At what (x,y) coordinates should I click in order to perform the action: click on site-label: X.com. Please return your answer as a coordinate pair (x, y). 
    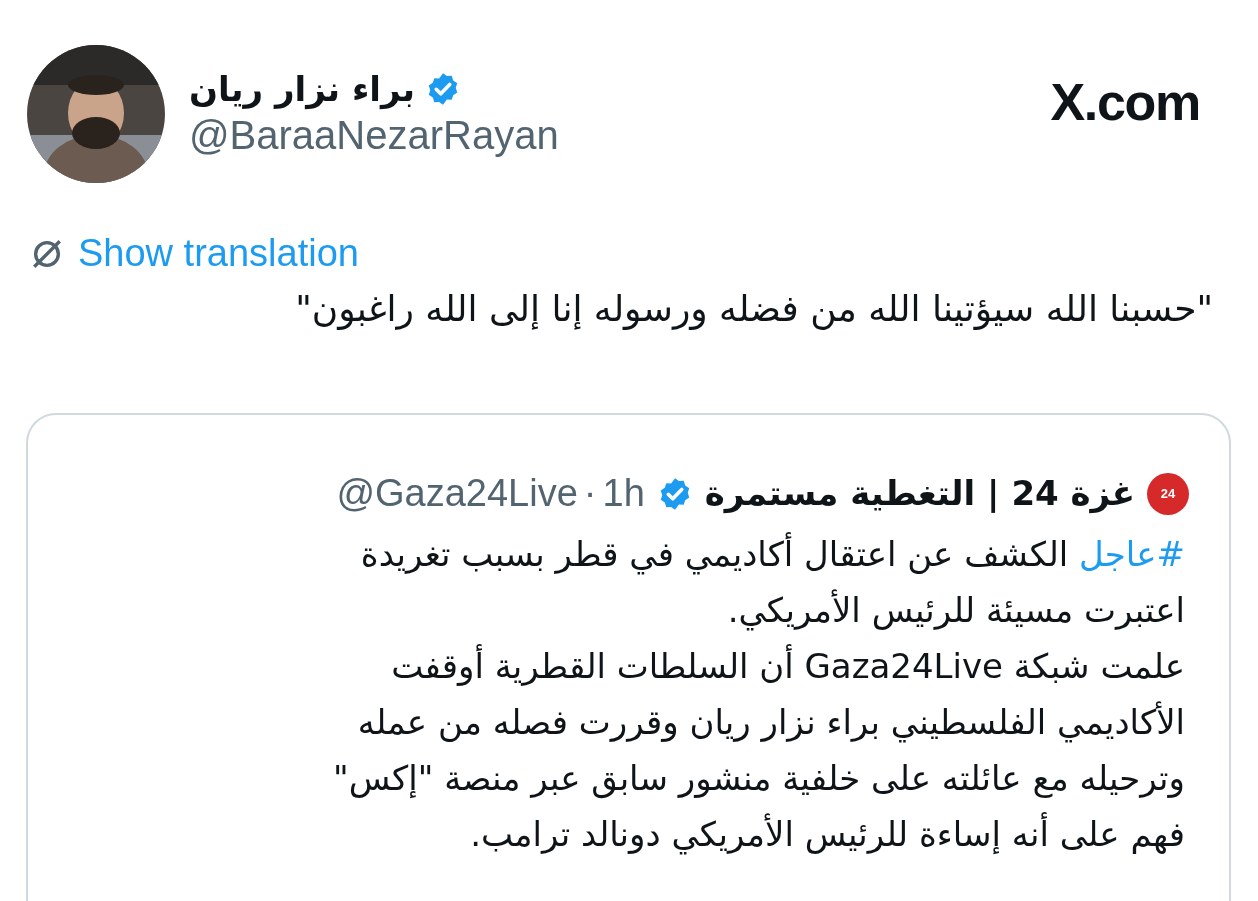
    Looking at the image, I should click on (1125, 102).